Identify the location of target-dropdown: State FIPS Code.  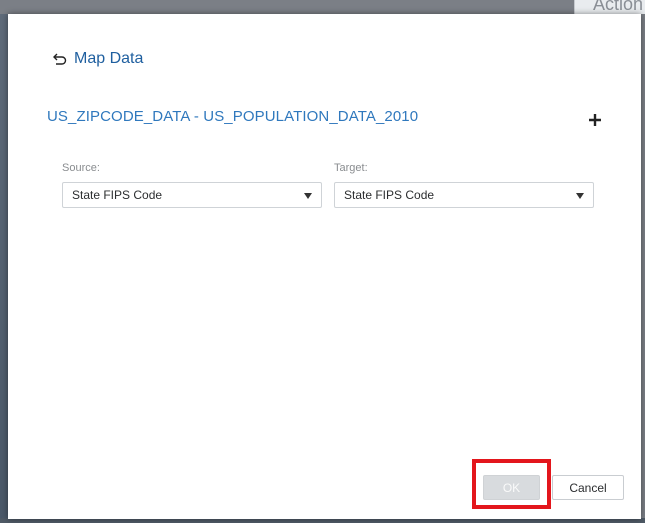
(464, 195).